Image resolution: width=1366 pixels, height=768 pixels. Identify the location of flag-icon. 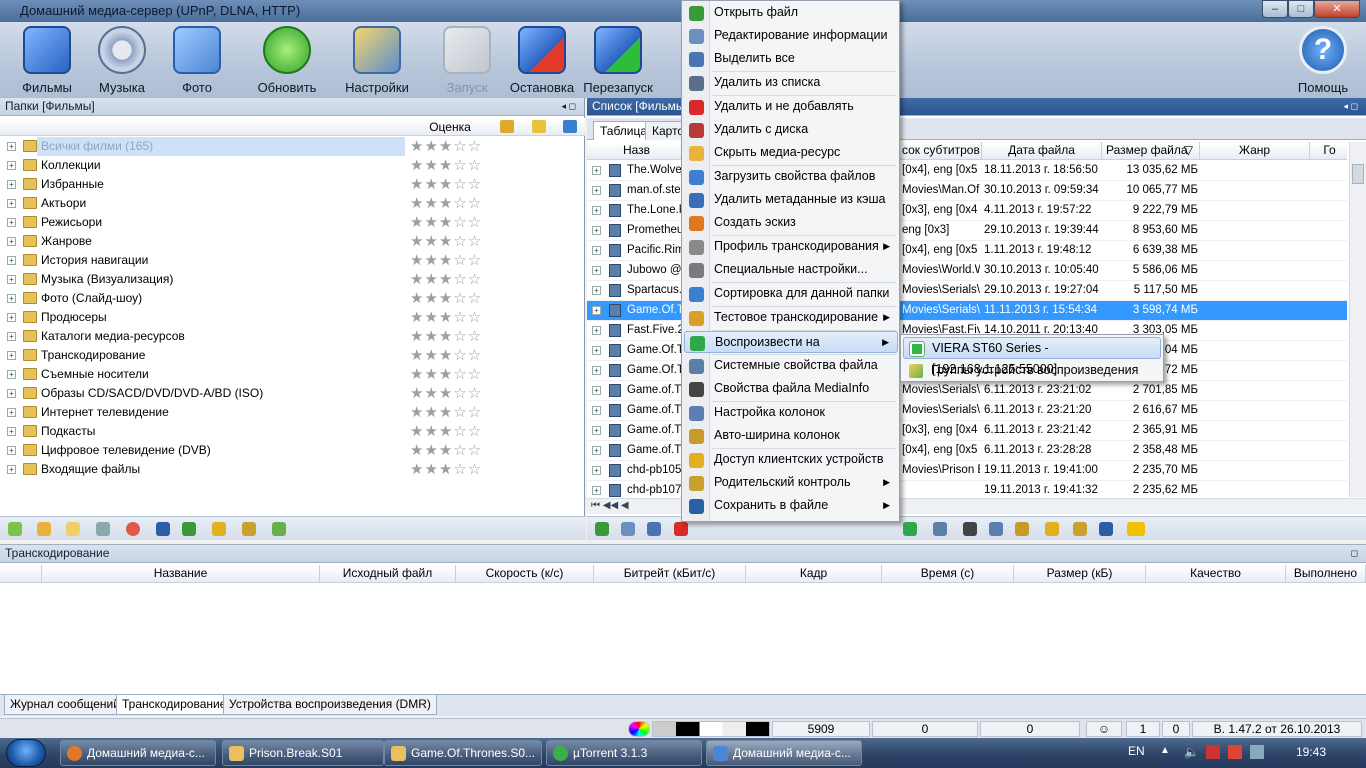
(1213, 752).